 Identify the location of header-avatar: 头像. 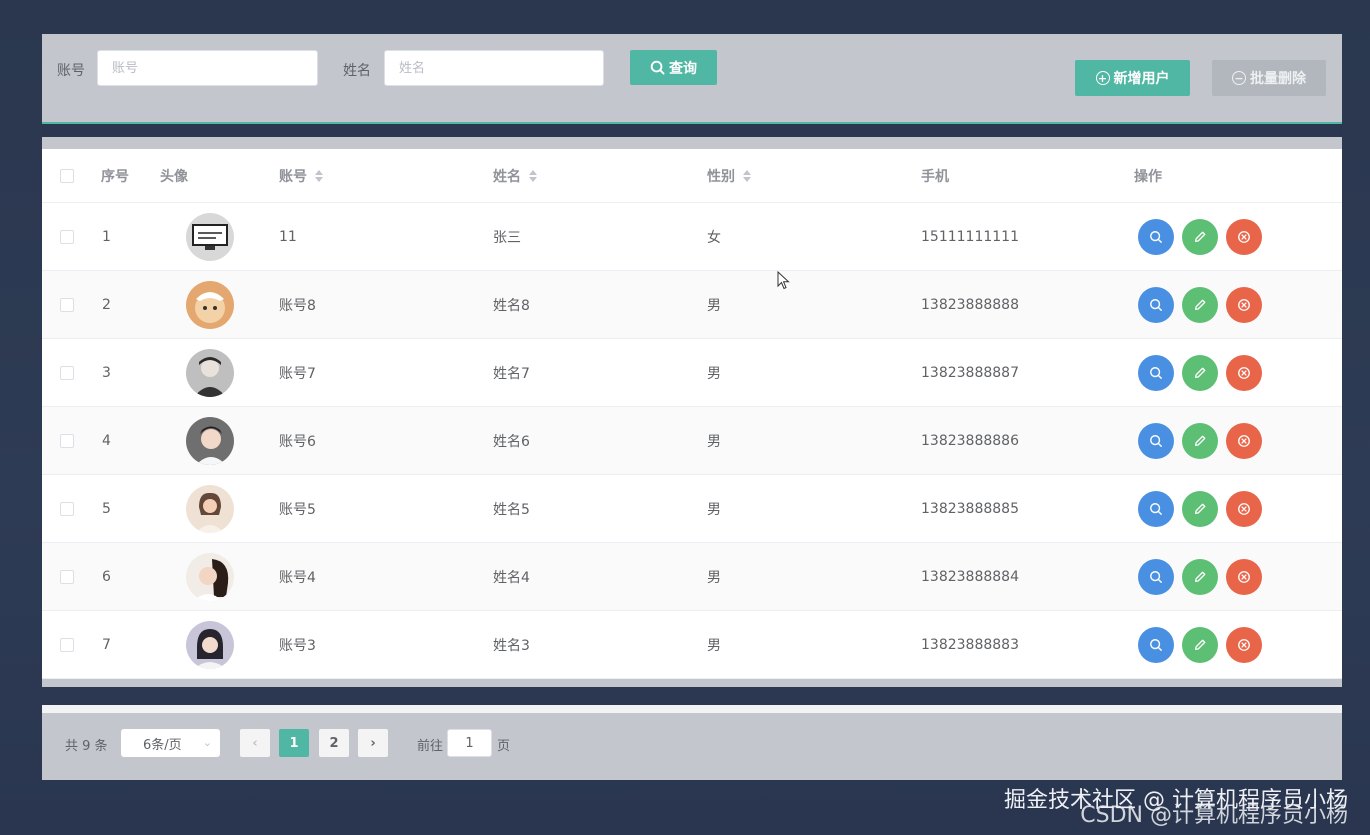
(174, 176).